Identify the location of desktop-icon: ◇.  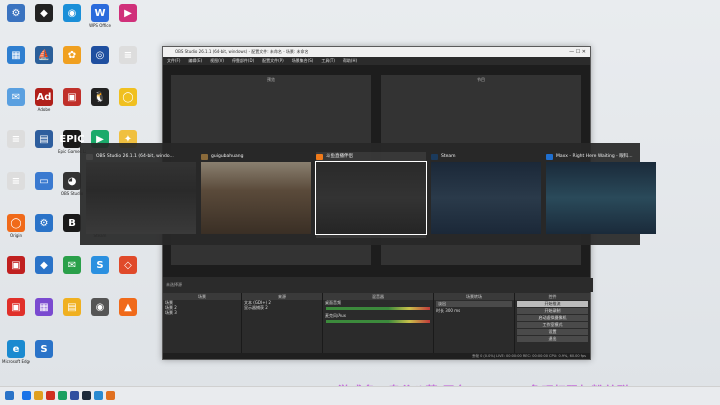
(128, 265).